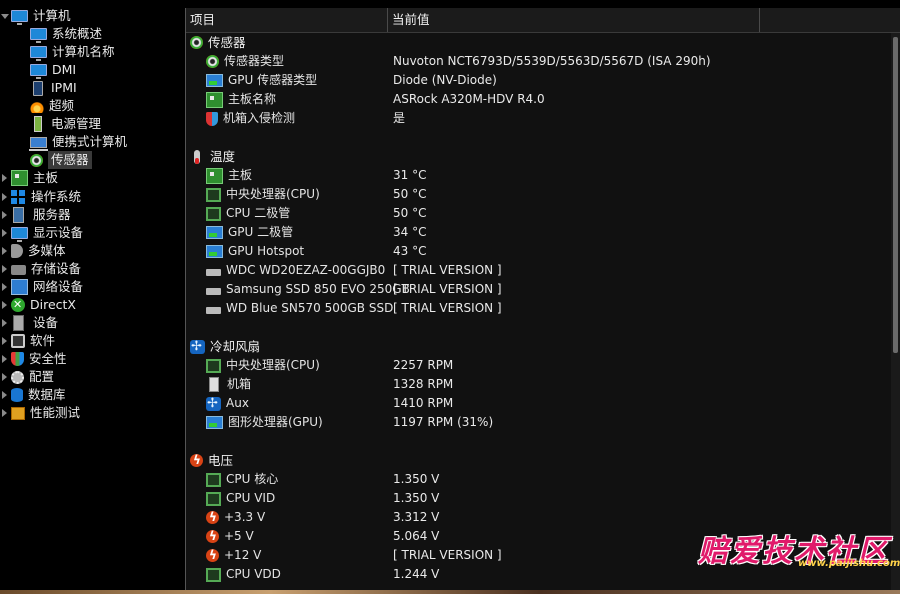  I want to click on tree-item: IPMI, so click(53, 88).